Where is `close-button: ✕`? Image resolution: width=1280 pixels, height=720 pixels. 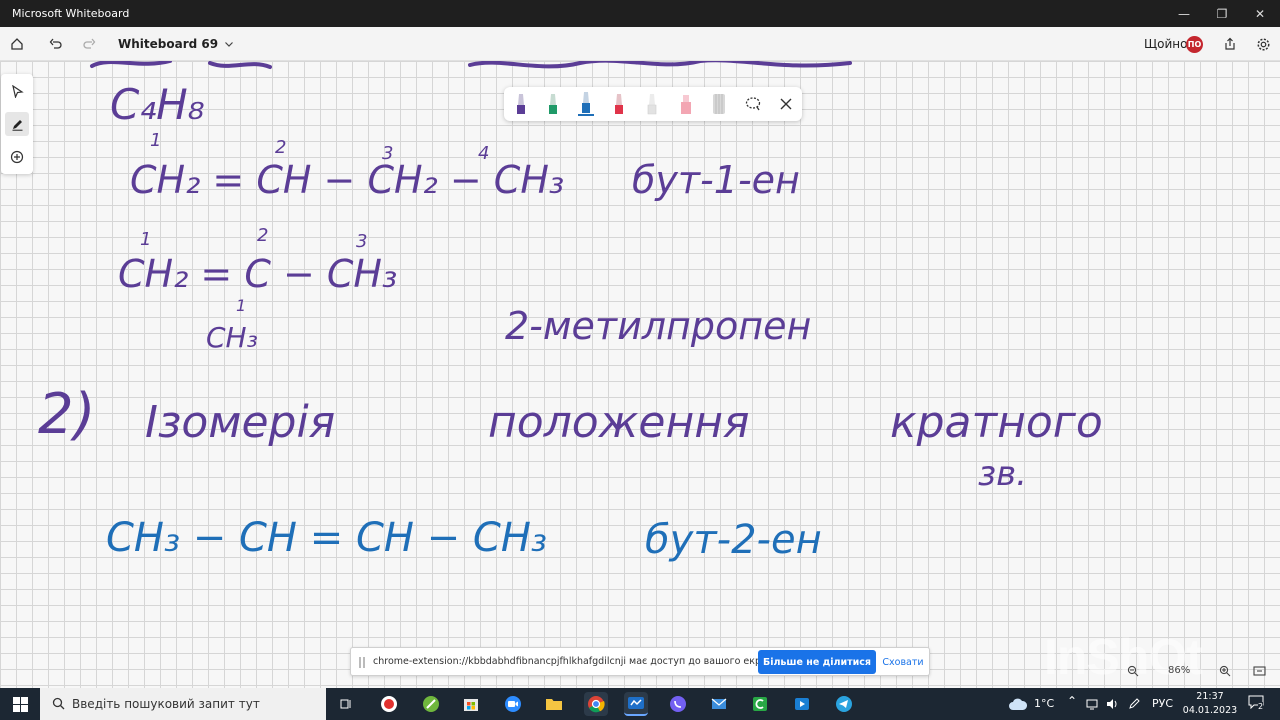 close-button: ✕ is located at coordinates (1260, 13).